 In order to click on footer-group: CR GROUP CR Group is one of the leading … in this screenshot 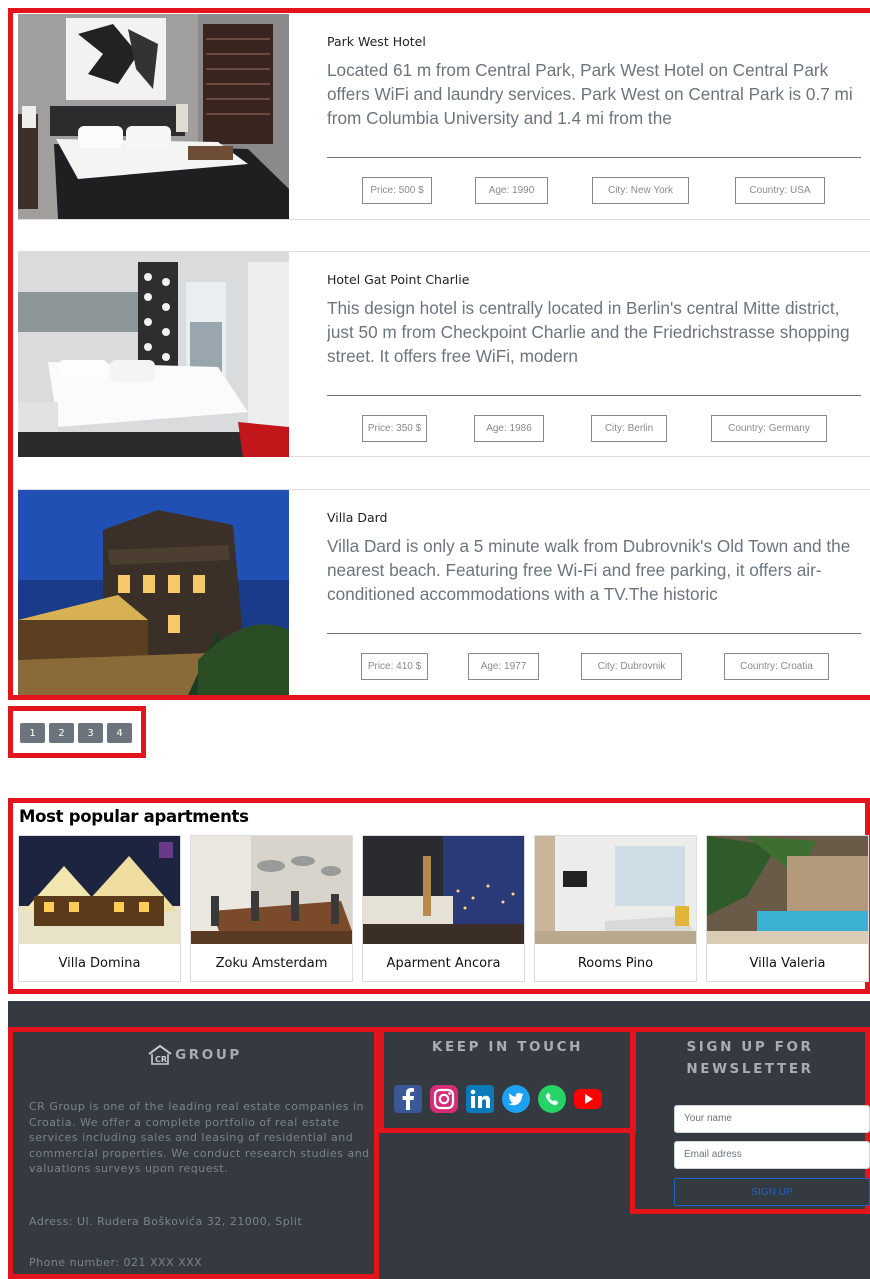, I will do `click(193, 1153)`.